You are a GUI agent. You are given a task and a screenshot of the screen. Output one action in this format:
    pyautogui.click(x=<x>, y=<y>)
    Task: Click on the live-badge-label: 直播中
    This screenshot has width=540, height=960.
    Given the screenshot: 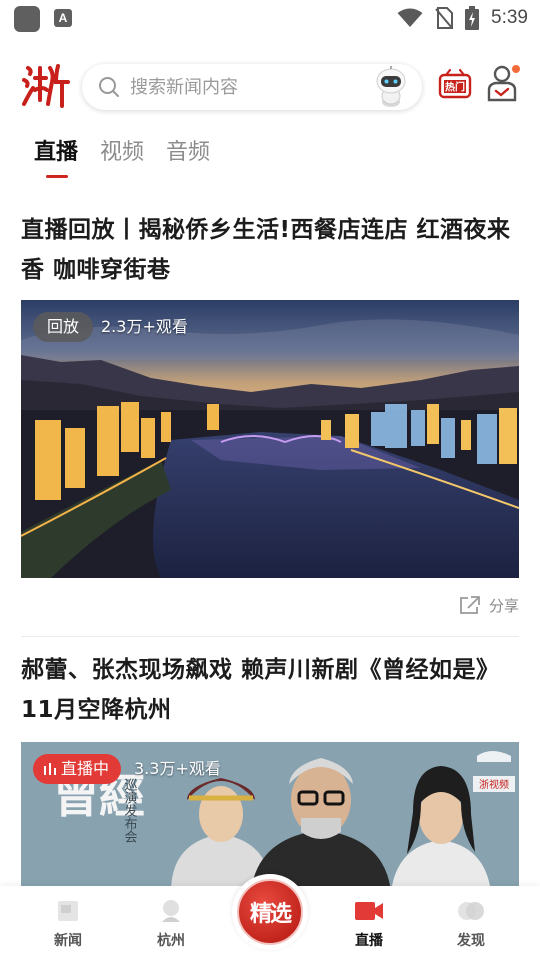 What is the action you would take?
    pyautogui.click(x=85, y=768)
    